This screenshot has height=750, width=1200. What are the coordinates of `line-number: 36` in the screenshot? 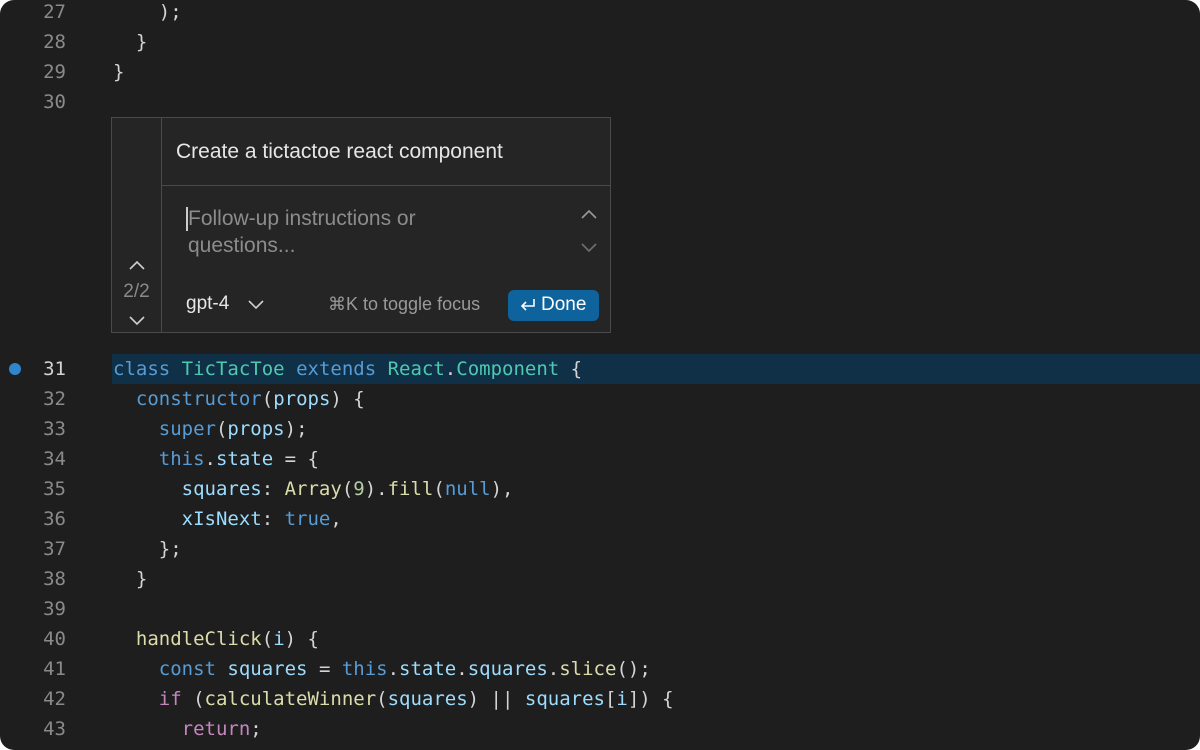 It's located at (54, 519).